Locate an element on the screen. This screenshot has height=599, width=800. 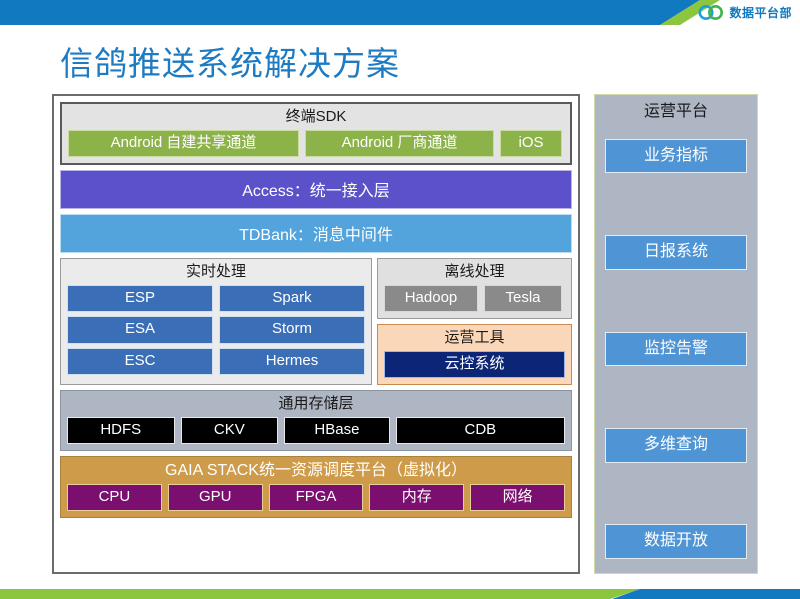
storage-chip-row: HDFS CKV HBase CDB is located at coordinates (316, 433).